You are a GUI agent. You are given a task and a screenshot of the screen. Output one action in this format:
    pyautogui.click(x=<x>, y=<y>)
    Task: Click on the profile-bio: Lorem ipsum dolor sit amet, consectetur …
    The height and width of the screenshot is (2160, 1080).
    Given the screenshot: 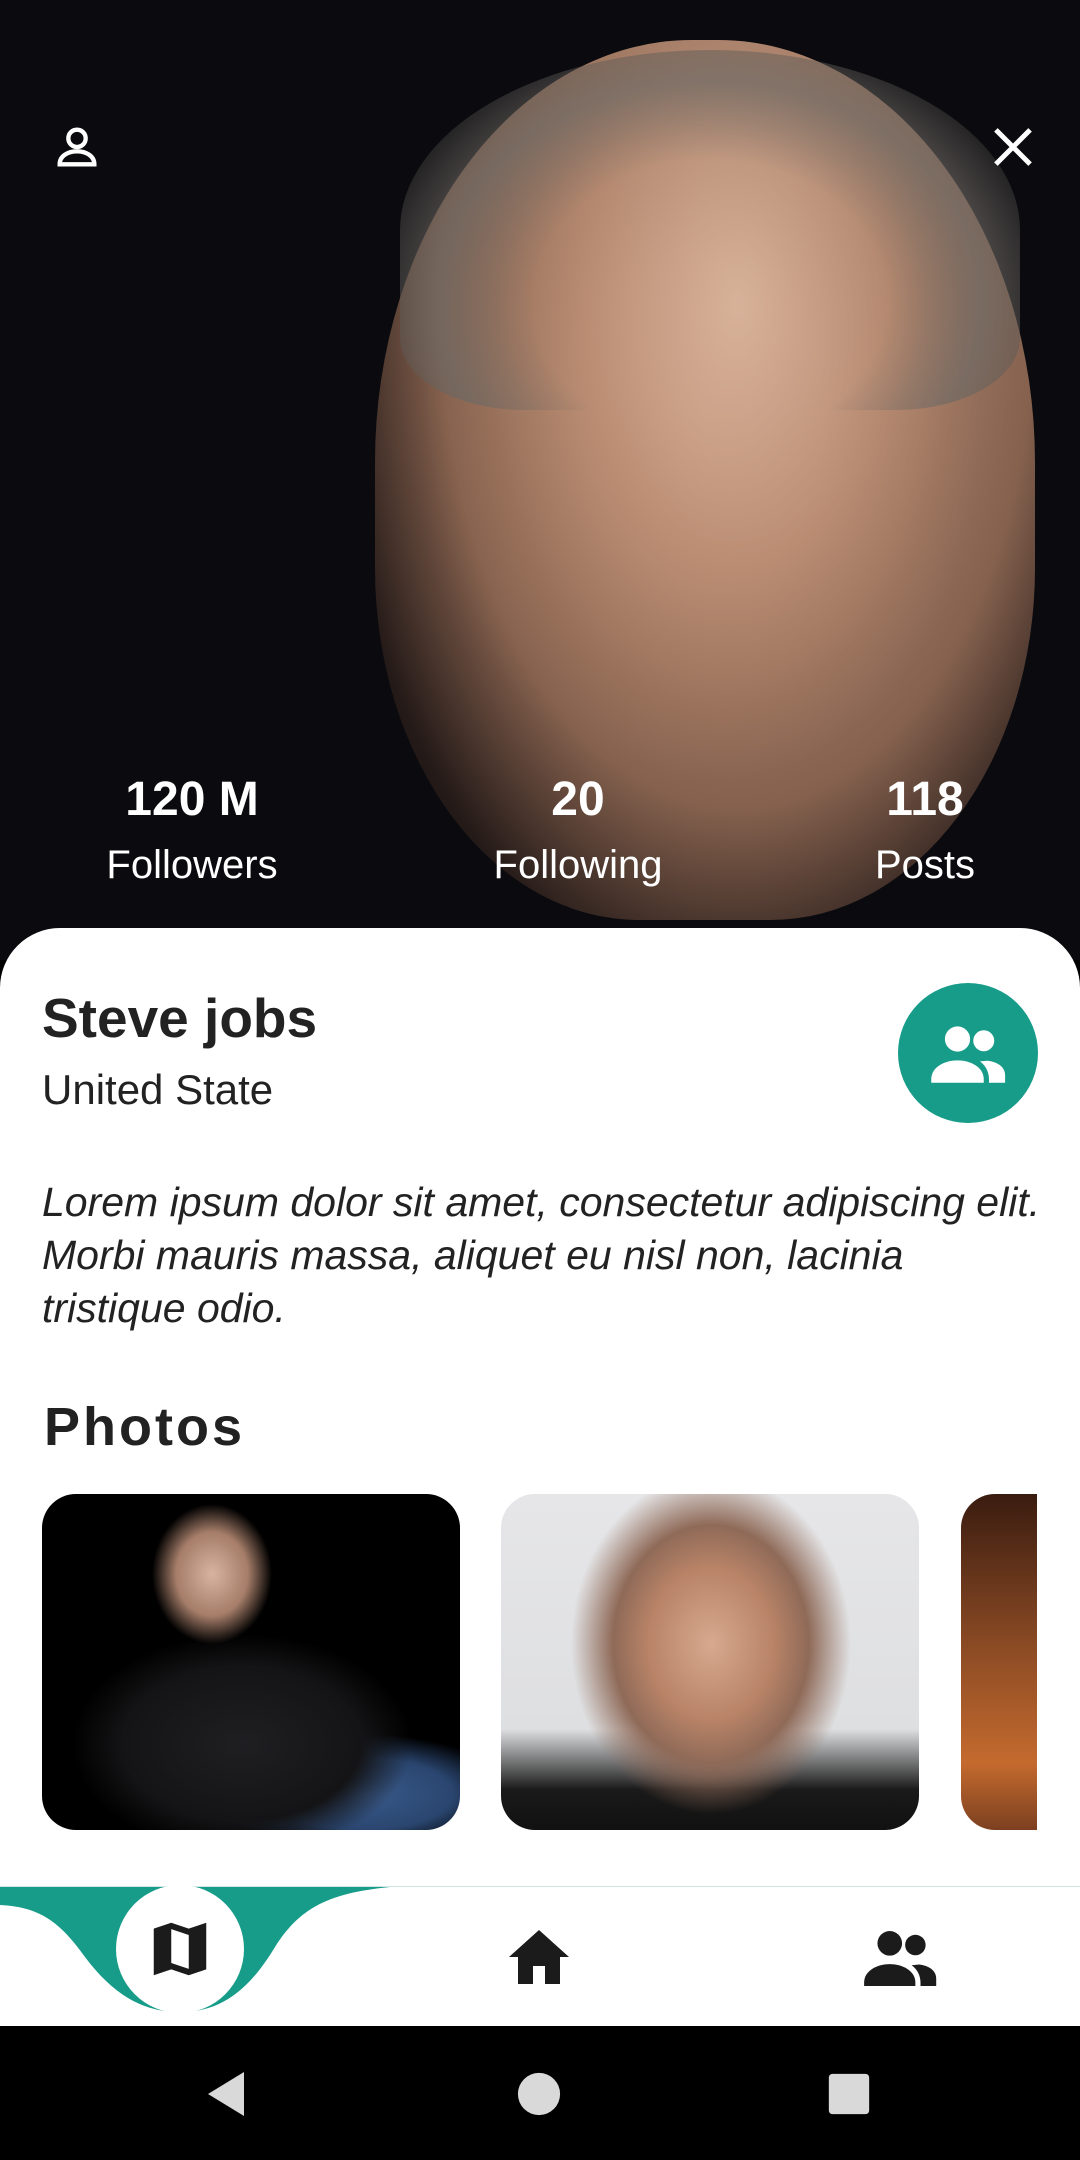 What is the action you would take?
    pyautogui.click(x=541, y=1255)
    